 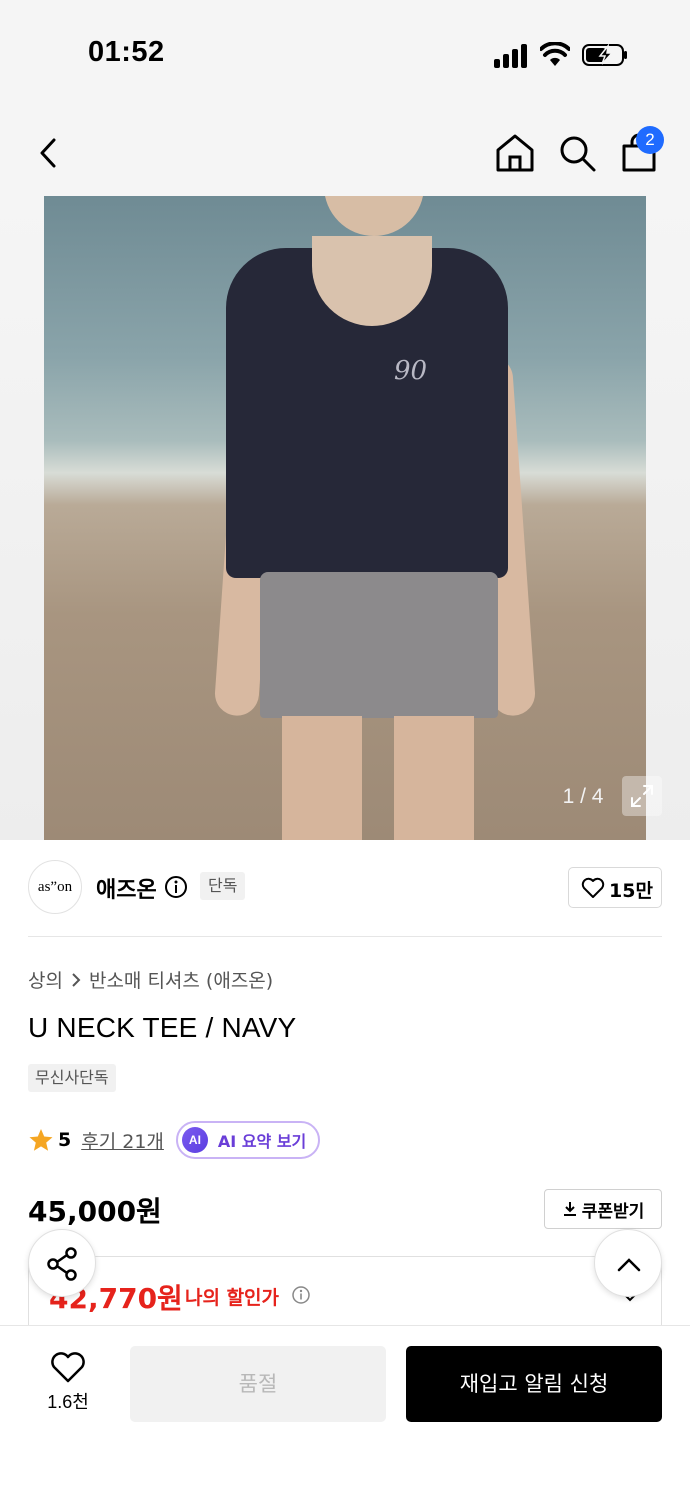 I want to click on home-icon, so click(x=515, y=153).